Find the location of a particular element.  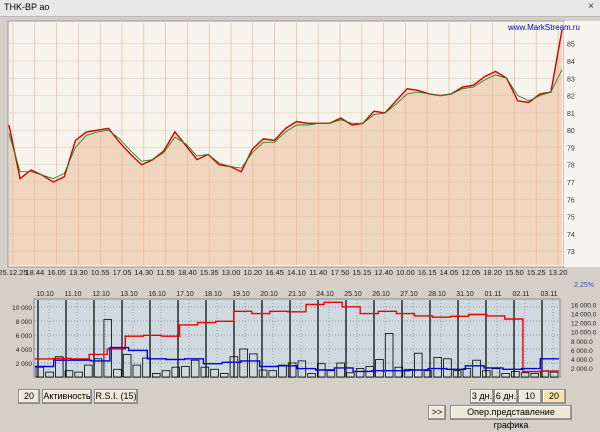

volume-x-label: 20.10 is located at coordinates (269, 294).